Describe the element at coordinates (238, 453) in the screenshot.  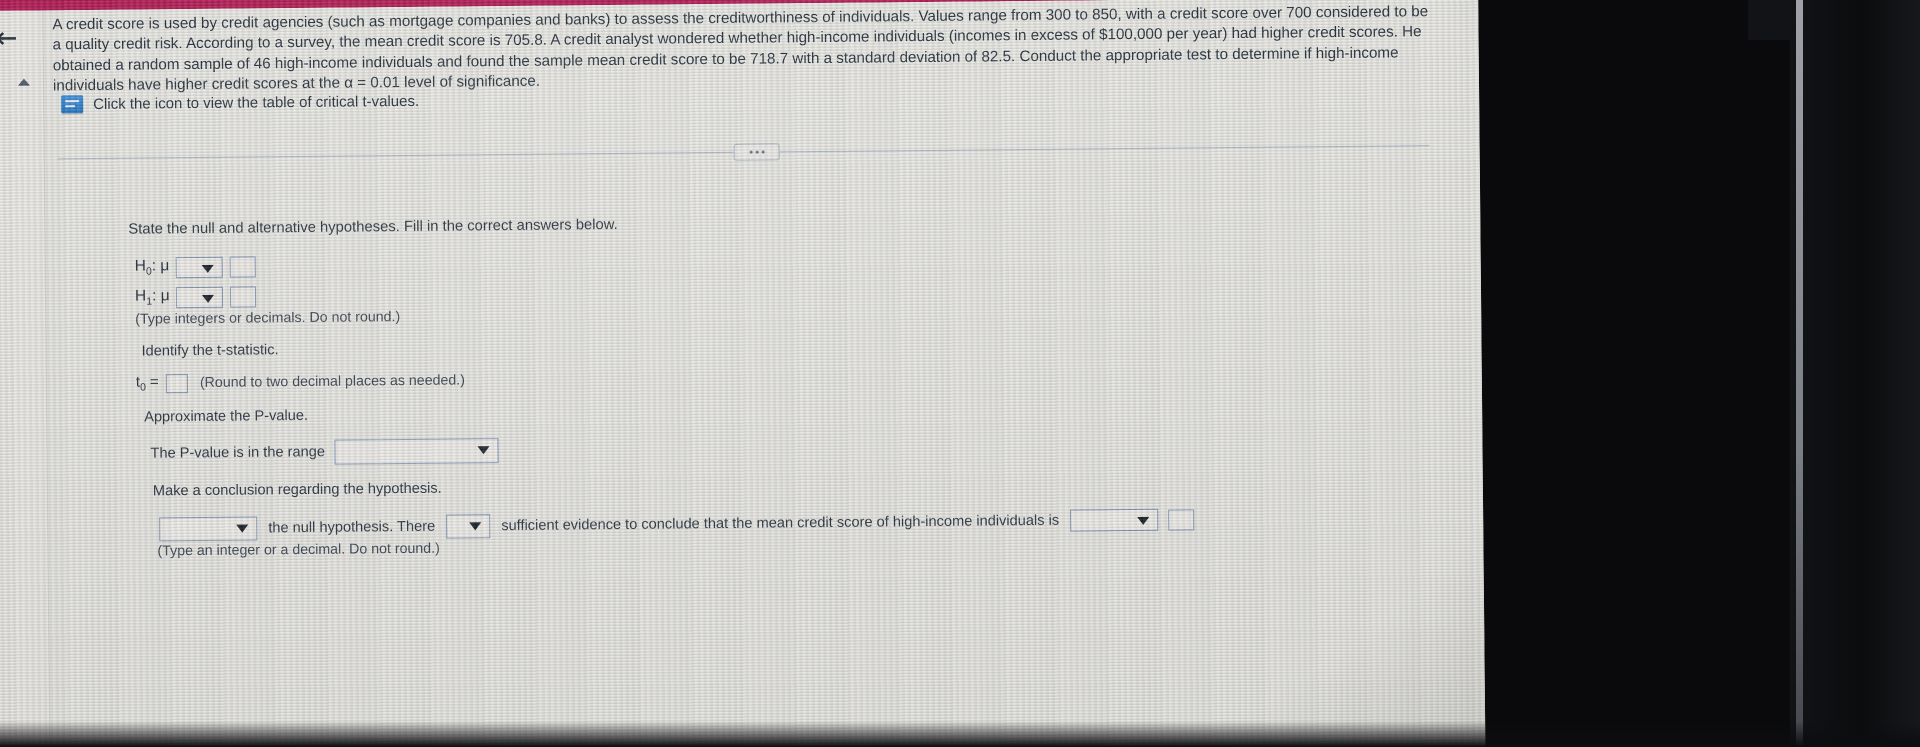
I see `p-value-range-label: The P-value is in the range` at that location.